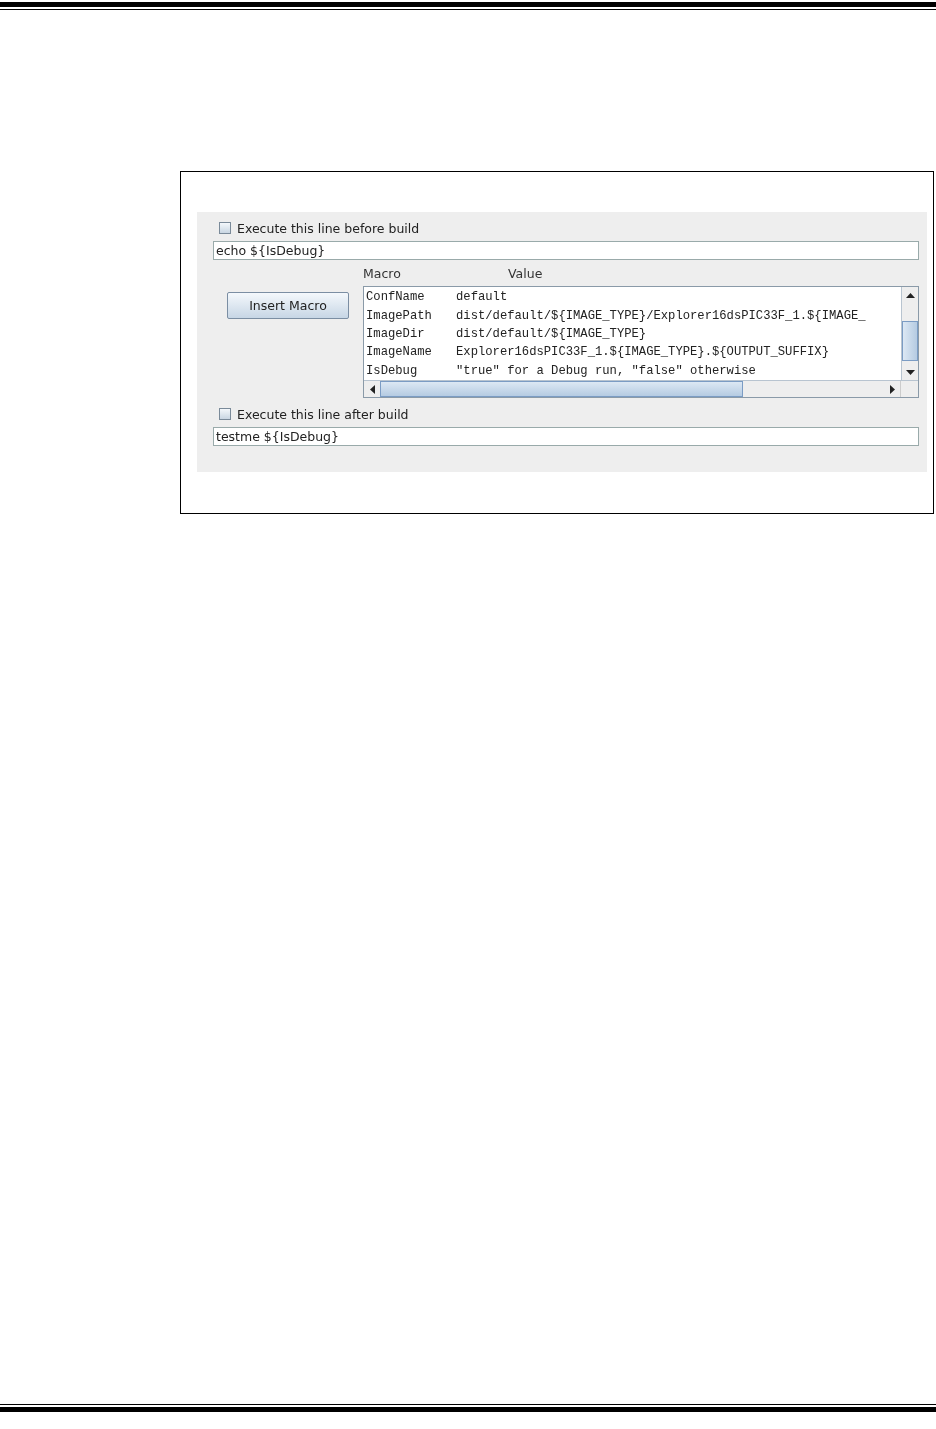 The width and height of the screenshot is (936, 1429). Describe the element at coordinates (909, 333) in the screenshot. I see `vertical-scrollbar` at that location.